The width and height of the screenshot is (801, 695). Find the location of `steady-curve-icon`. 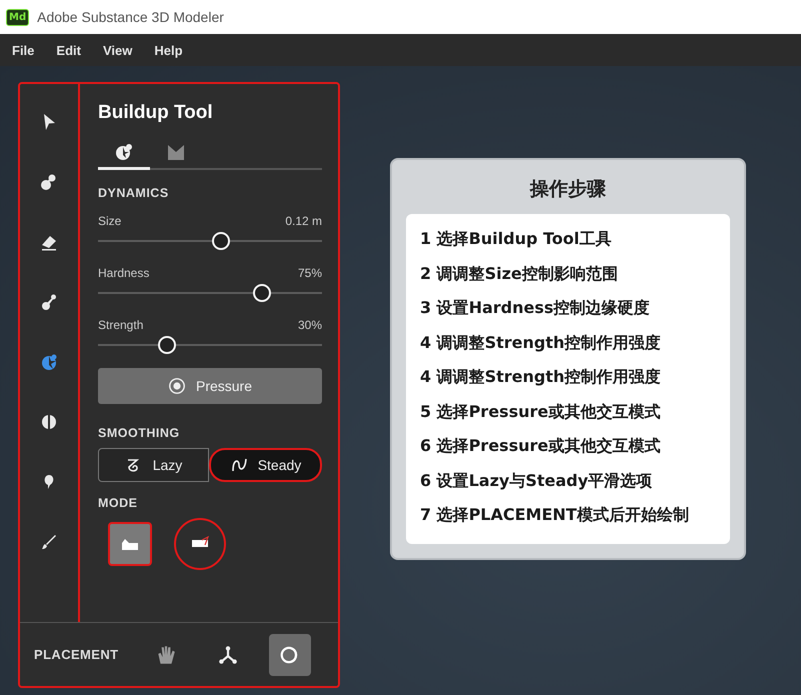

steady-curve-icon is located at coordinates (240, 465).